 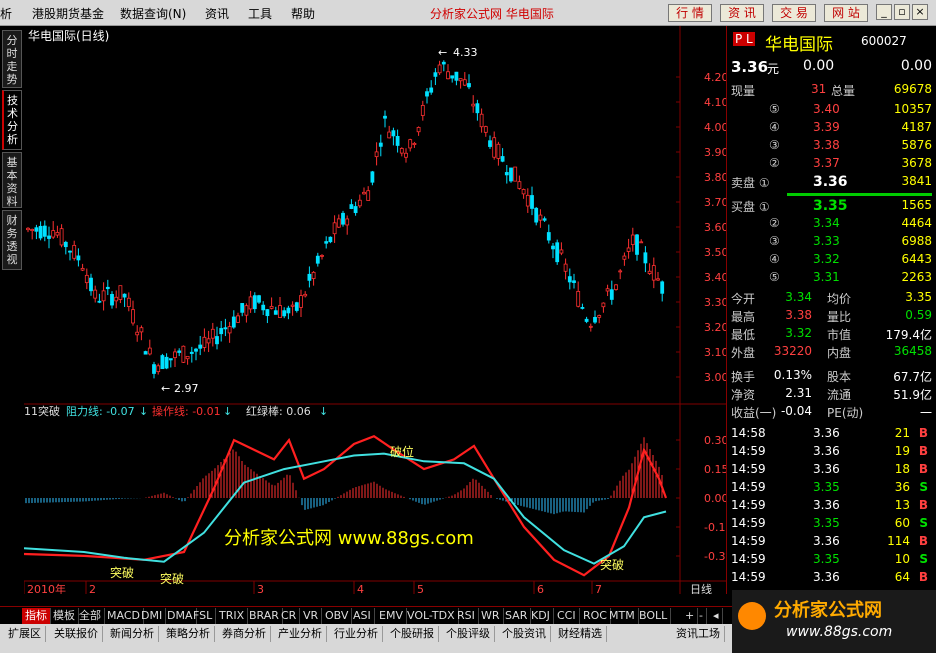 I want to click on time-tick: 3, so click(x=260, y=588).